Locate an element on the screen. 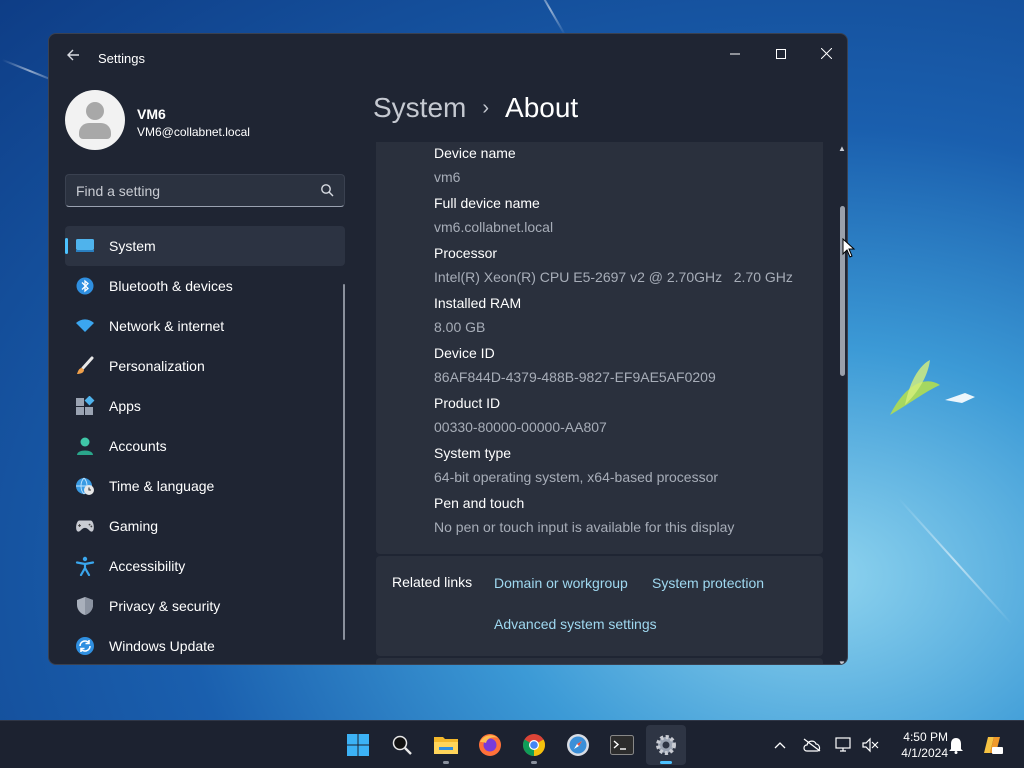 The height and width of the screenshot is (768, 1024). volume-tray is located at coordinates (870, 745).